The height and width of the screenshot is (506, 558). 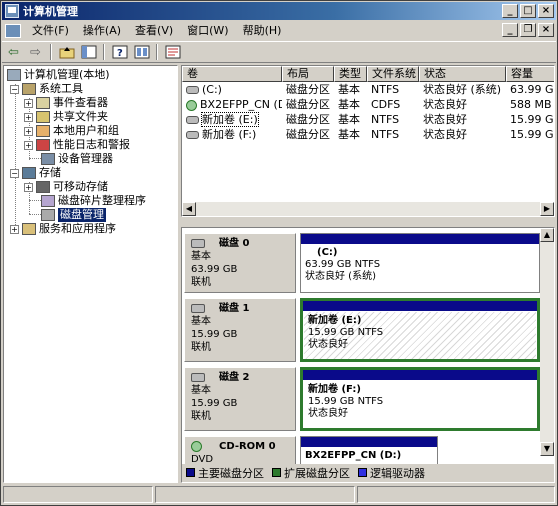 What do you see at coordinates (262, 31) in the screenshot?
I see `menu-help: 帮助(H)` at bounding box center [262, 31].